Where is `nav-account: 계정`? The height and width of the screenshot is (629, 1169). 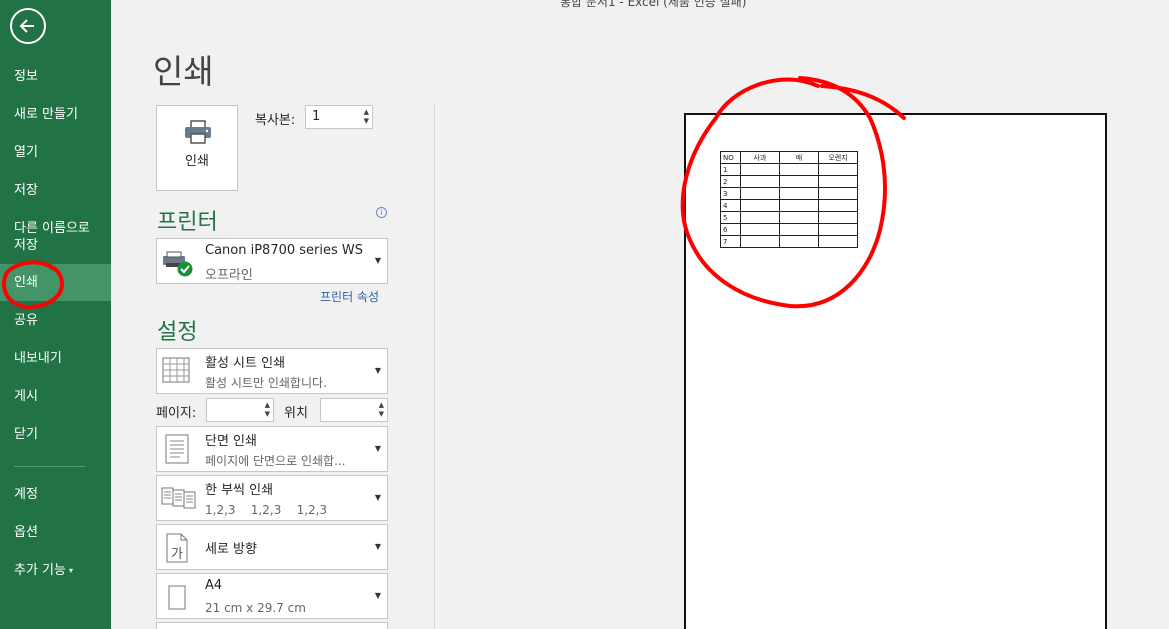 nav-account: 계정 is located at coordinates (55, 496).